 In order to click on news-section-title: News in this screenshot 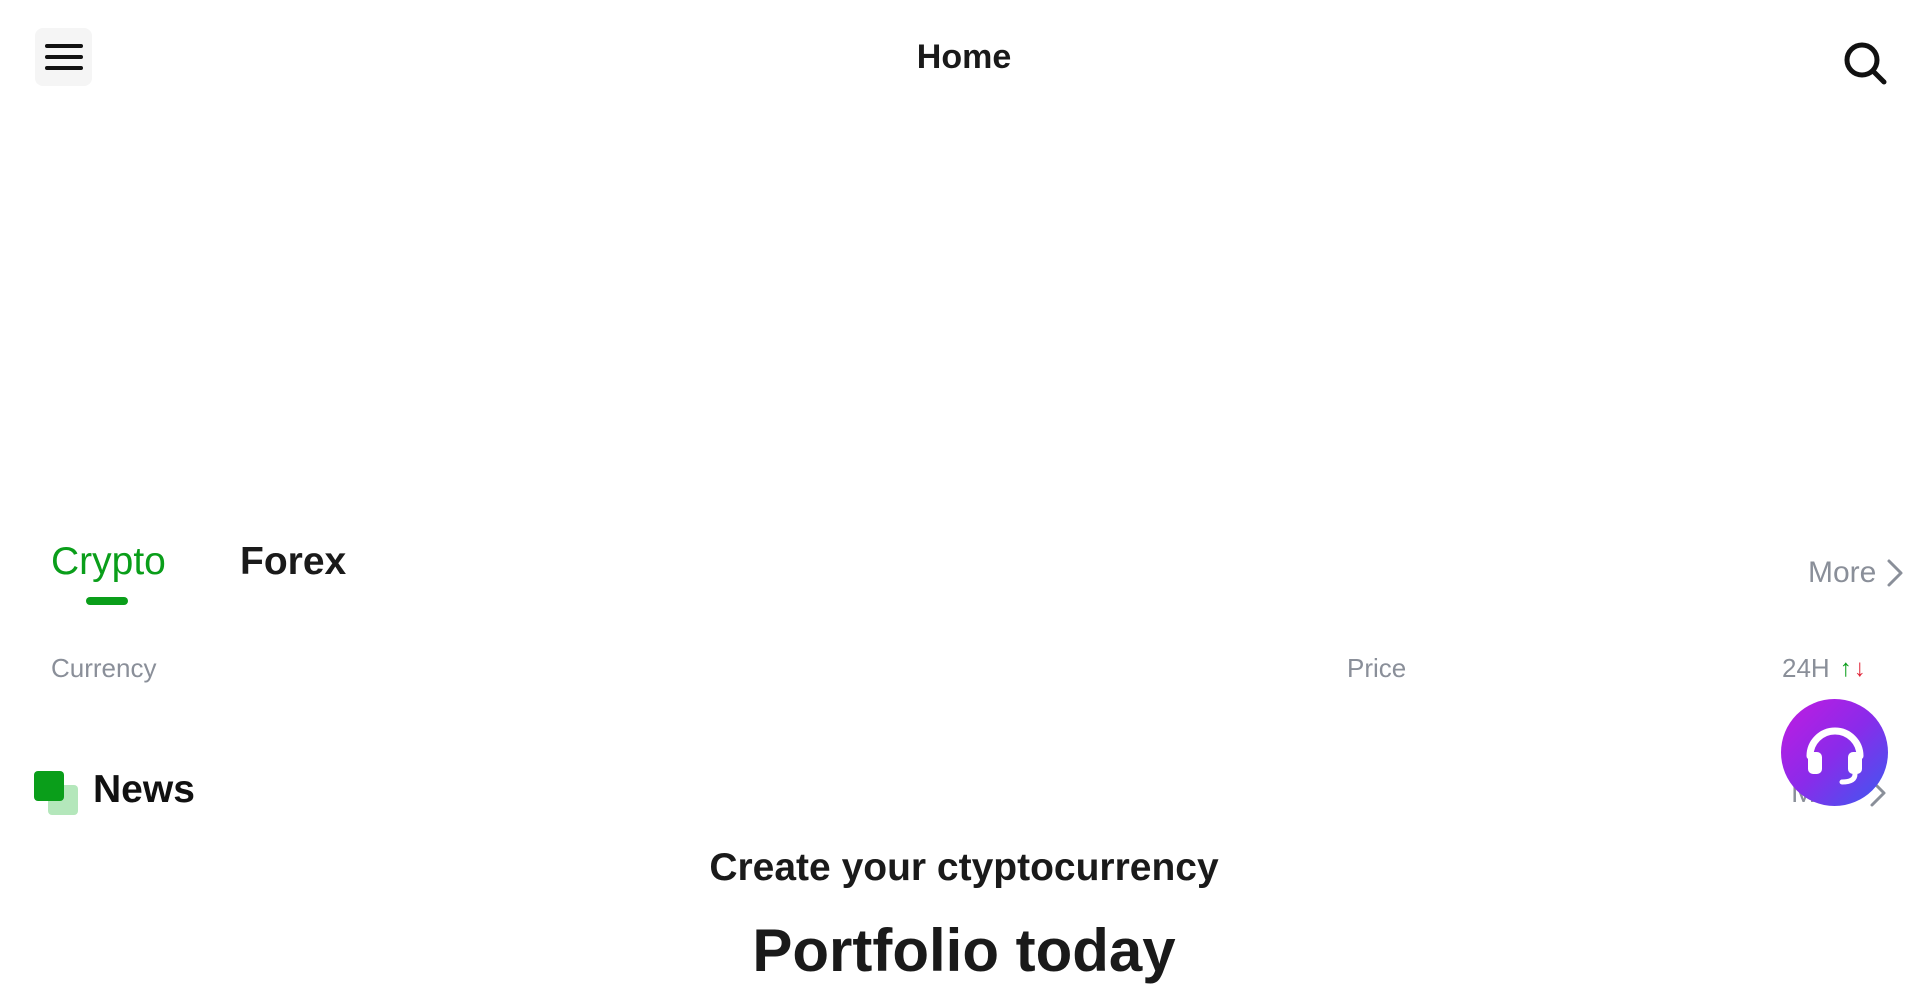, I will do `click(144, 789)`.